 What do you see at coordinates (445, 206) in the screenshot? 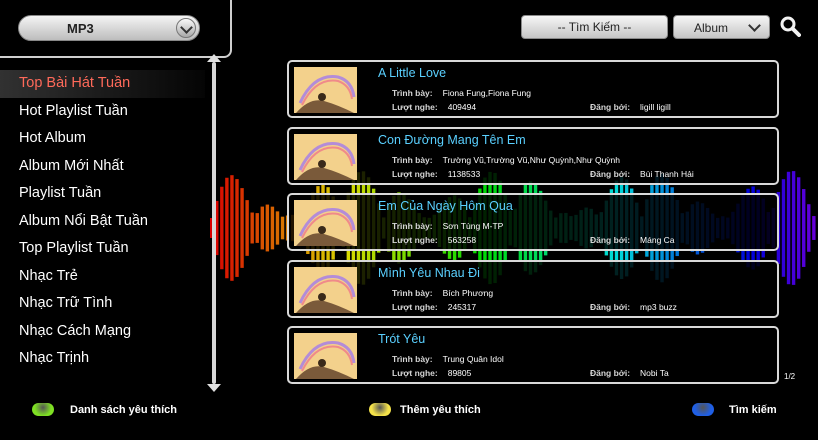
I see `song-title: Em Của Ngày Hôm Qua` at bounding box center [445, 206].